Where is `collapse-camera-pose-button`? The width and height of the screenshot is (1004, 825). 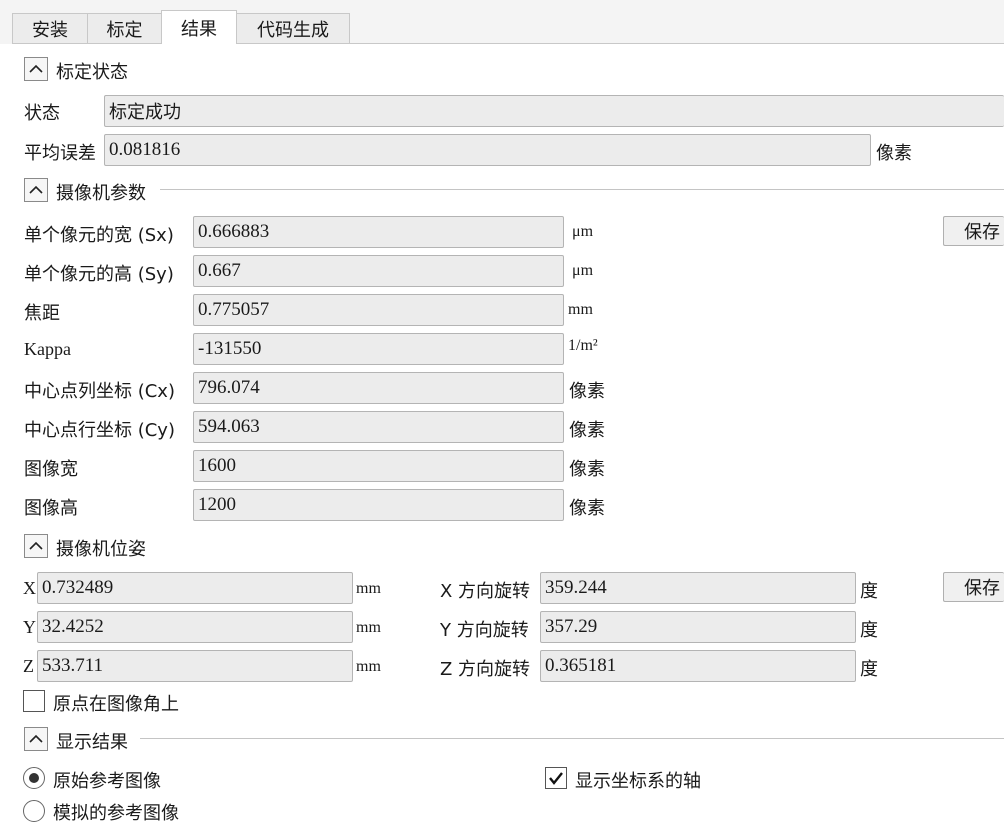
collapse-camera-pose-button is located at coordinates (36, 546).